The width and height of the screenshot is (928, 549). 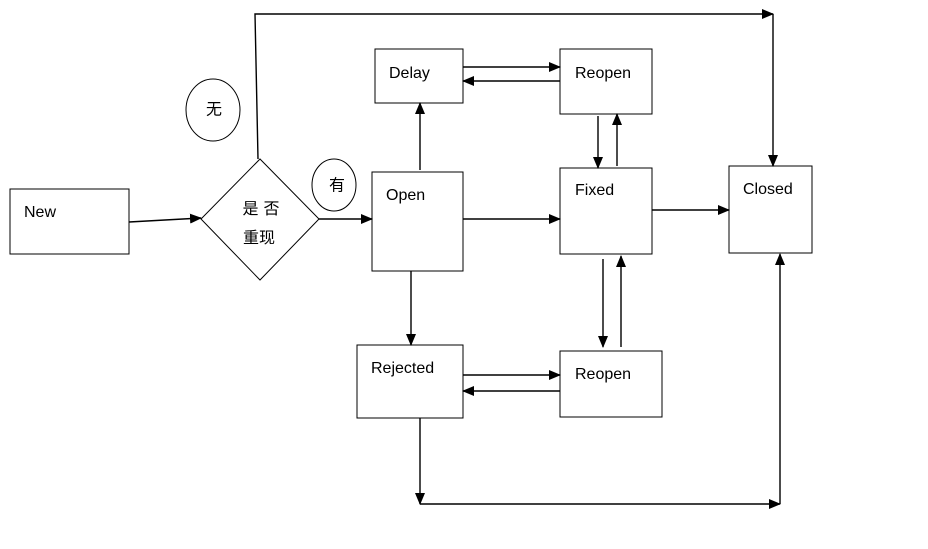 I want to click on edge-new-to-decision, so click(x=165, y=218).